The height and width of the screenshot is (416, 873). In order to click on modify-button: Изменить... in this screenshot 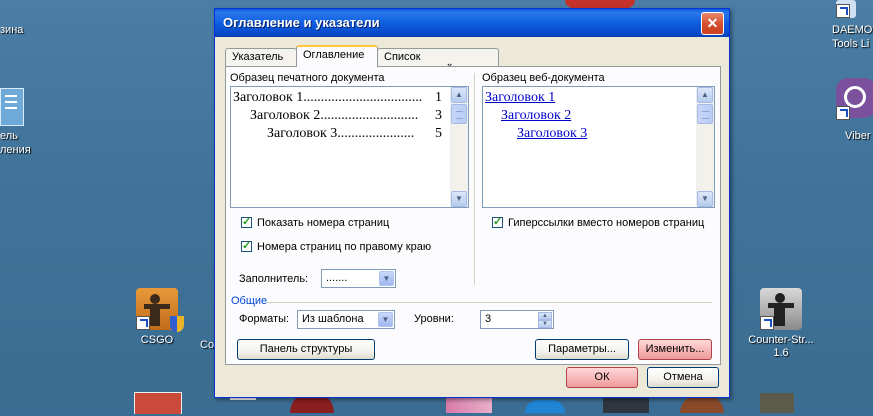, I will do `click(675, 349)`.